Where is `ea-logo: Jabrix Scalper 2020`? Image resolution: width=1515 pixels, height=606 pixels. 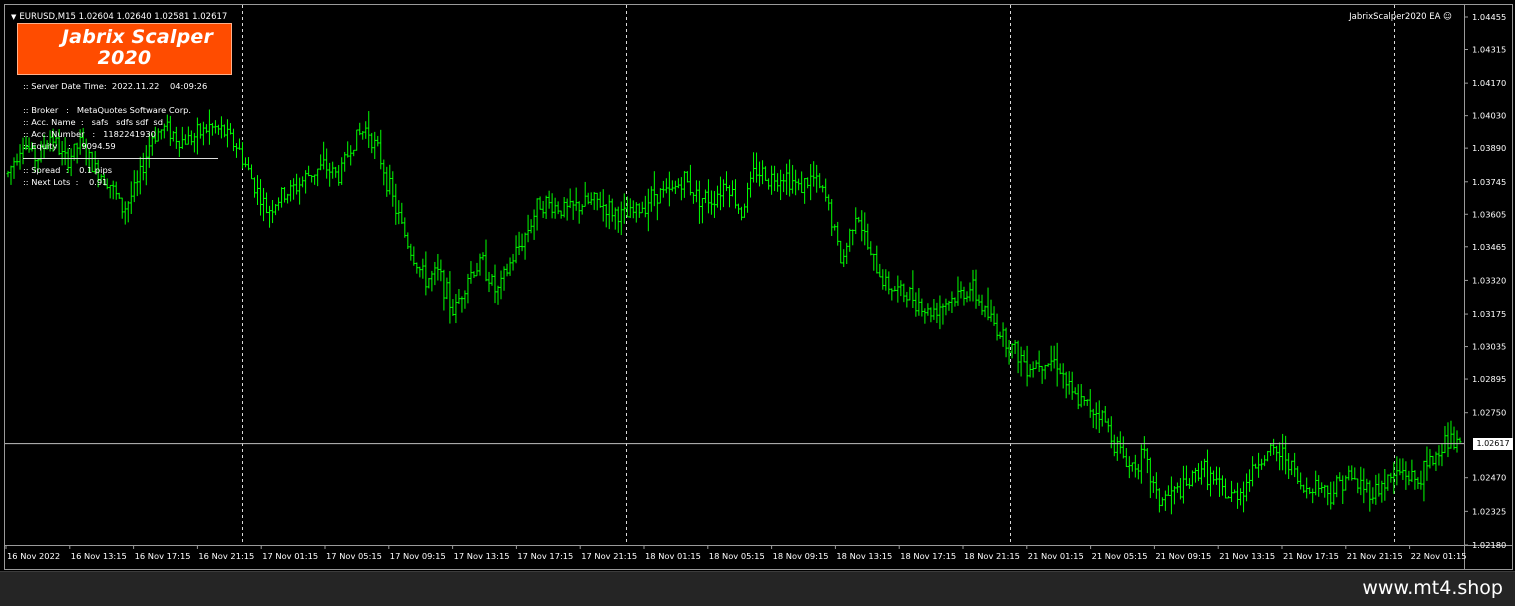 ea-logo: Jabrix Scalper 2020 is located at coordinates (124, 49).